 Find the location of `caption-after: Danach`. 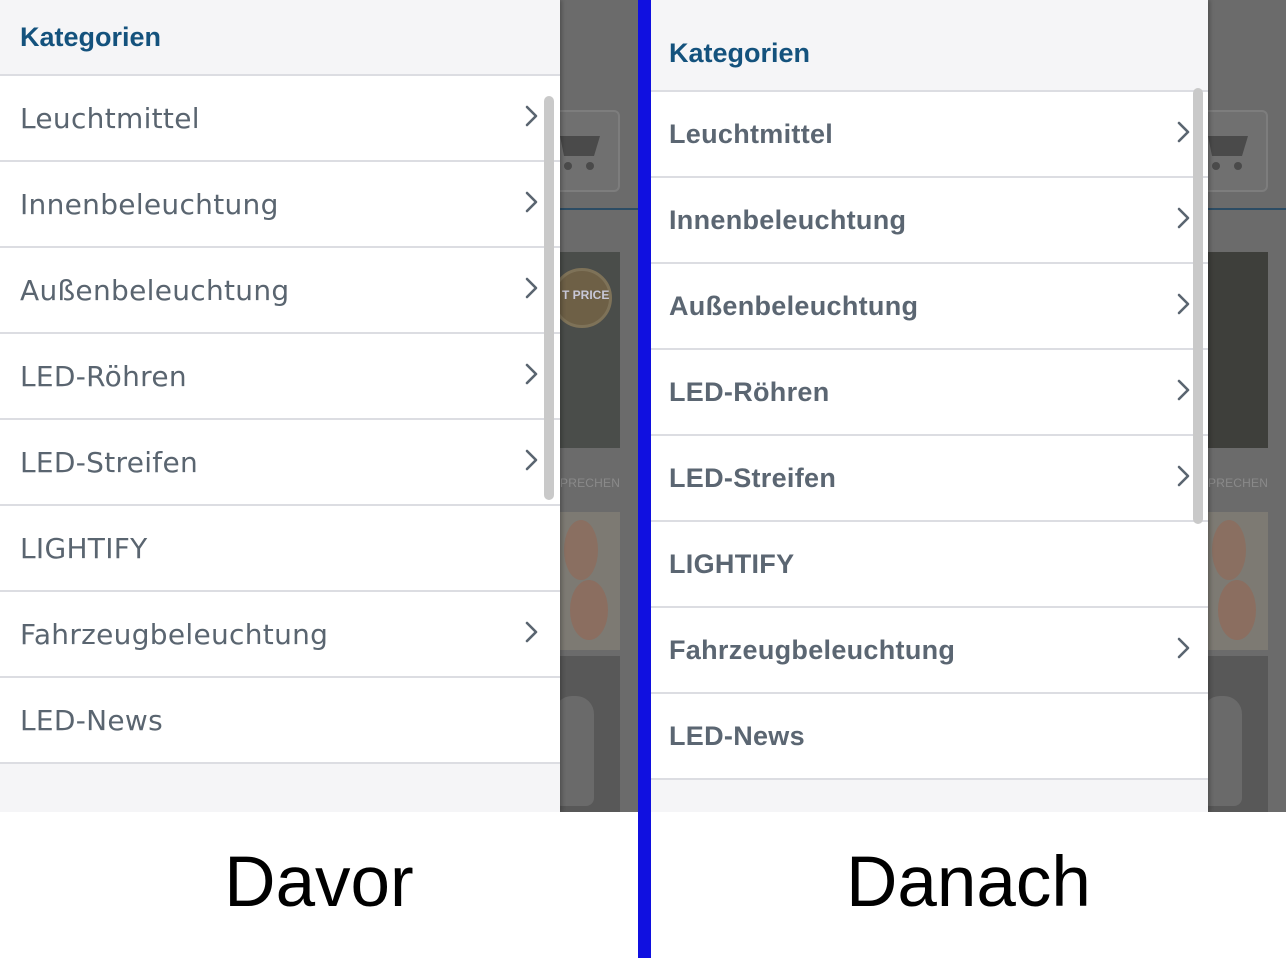

caption-after: Danach is located at coordinates (968, 882).